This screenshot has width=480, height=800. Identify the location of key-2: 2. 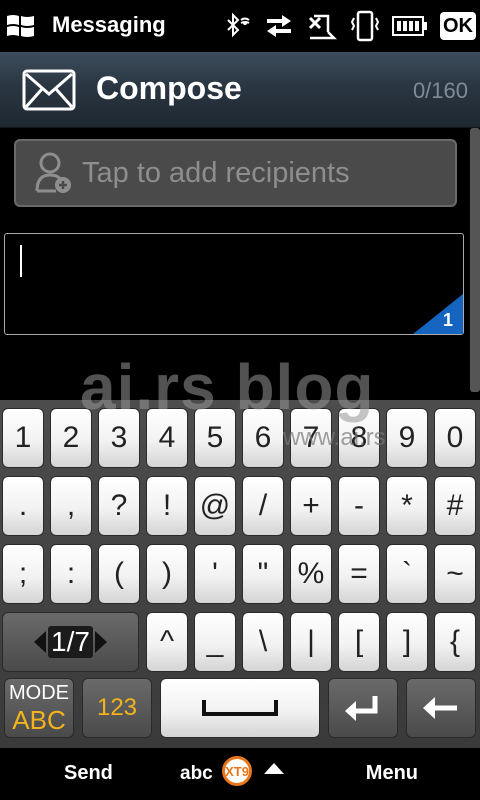
(71, 438).